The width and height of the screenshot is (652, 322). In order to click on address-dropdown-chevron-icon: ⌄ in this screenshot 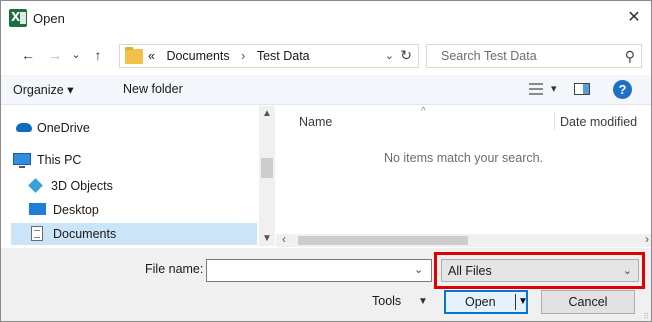, I will do `click(389, 55)`.